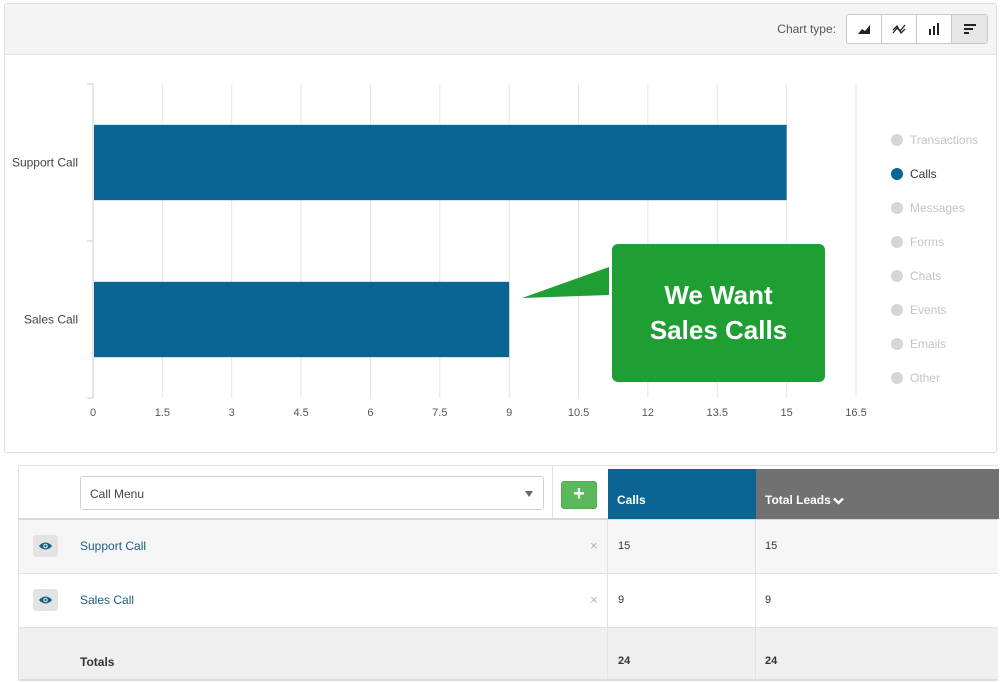  I want to click on totals-label: Totals, so click(97, 662).